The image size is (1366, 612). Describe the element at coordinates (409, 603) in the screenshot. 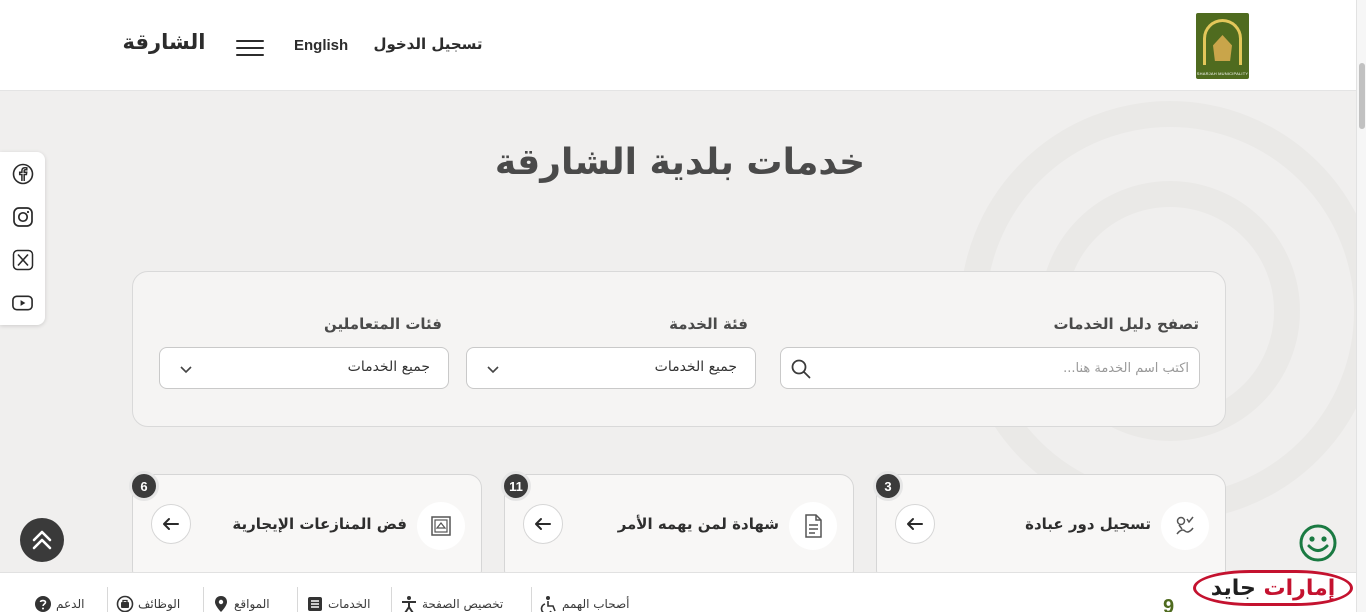

I see `customize-person-icon` at that location.